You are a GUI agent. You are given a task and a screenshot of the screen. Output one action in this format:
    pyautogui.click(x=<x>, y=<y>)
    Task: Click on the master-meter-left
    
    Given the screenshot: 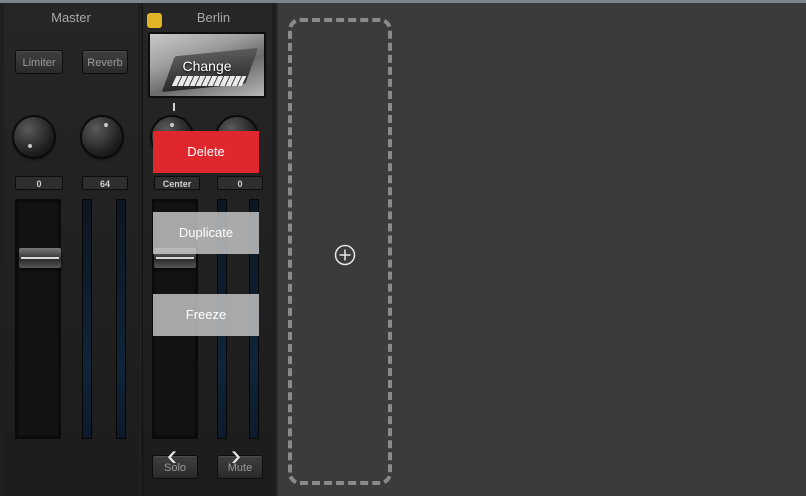 What is the action you would take?
    pyautogui.click(x=87, y=319)
    